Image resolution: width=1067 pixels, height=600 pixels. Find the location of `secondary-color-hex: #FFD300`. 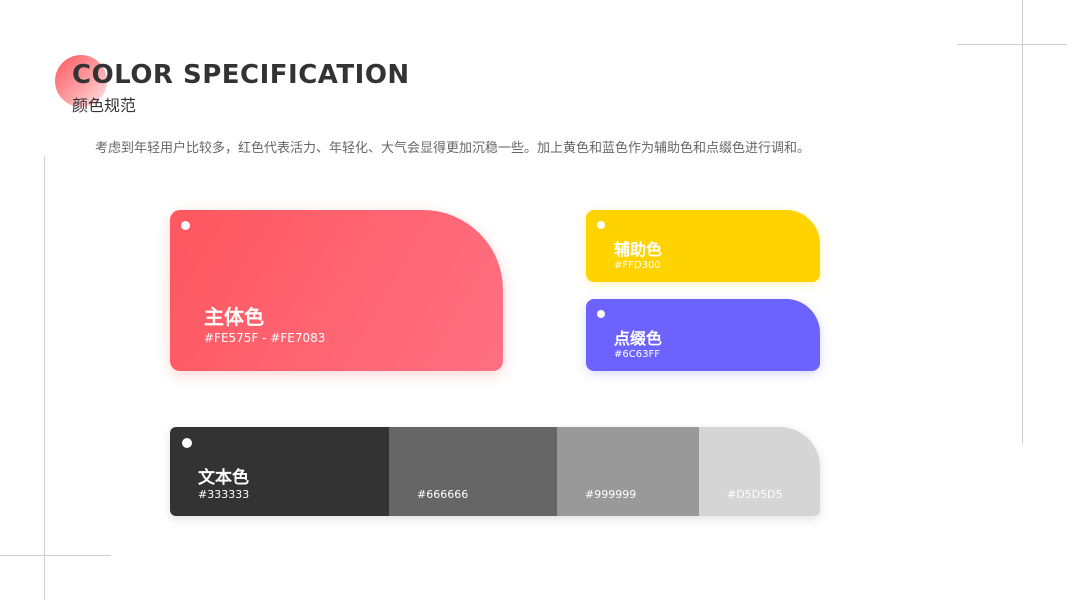

secondary-color-hex: #FFD300 is located at coordinates (637, 265).